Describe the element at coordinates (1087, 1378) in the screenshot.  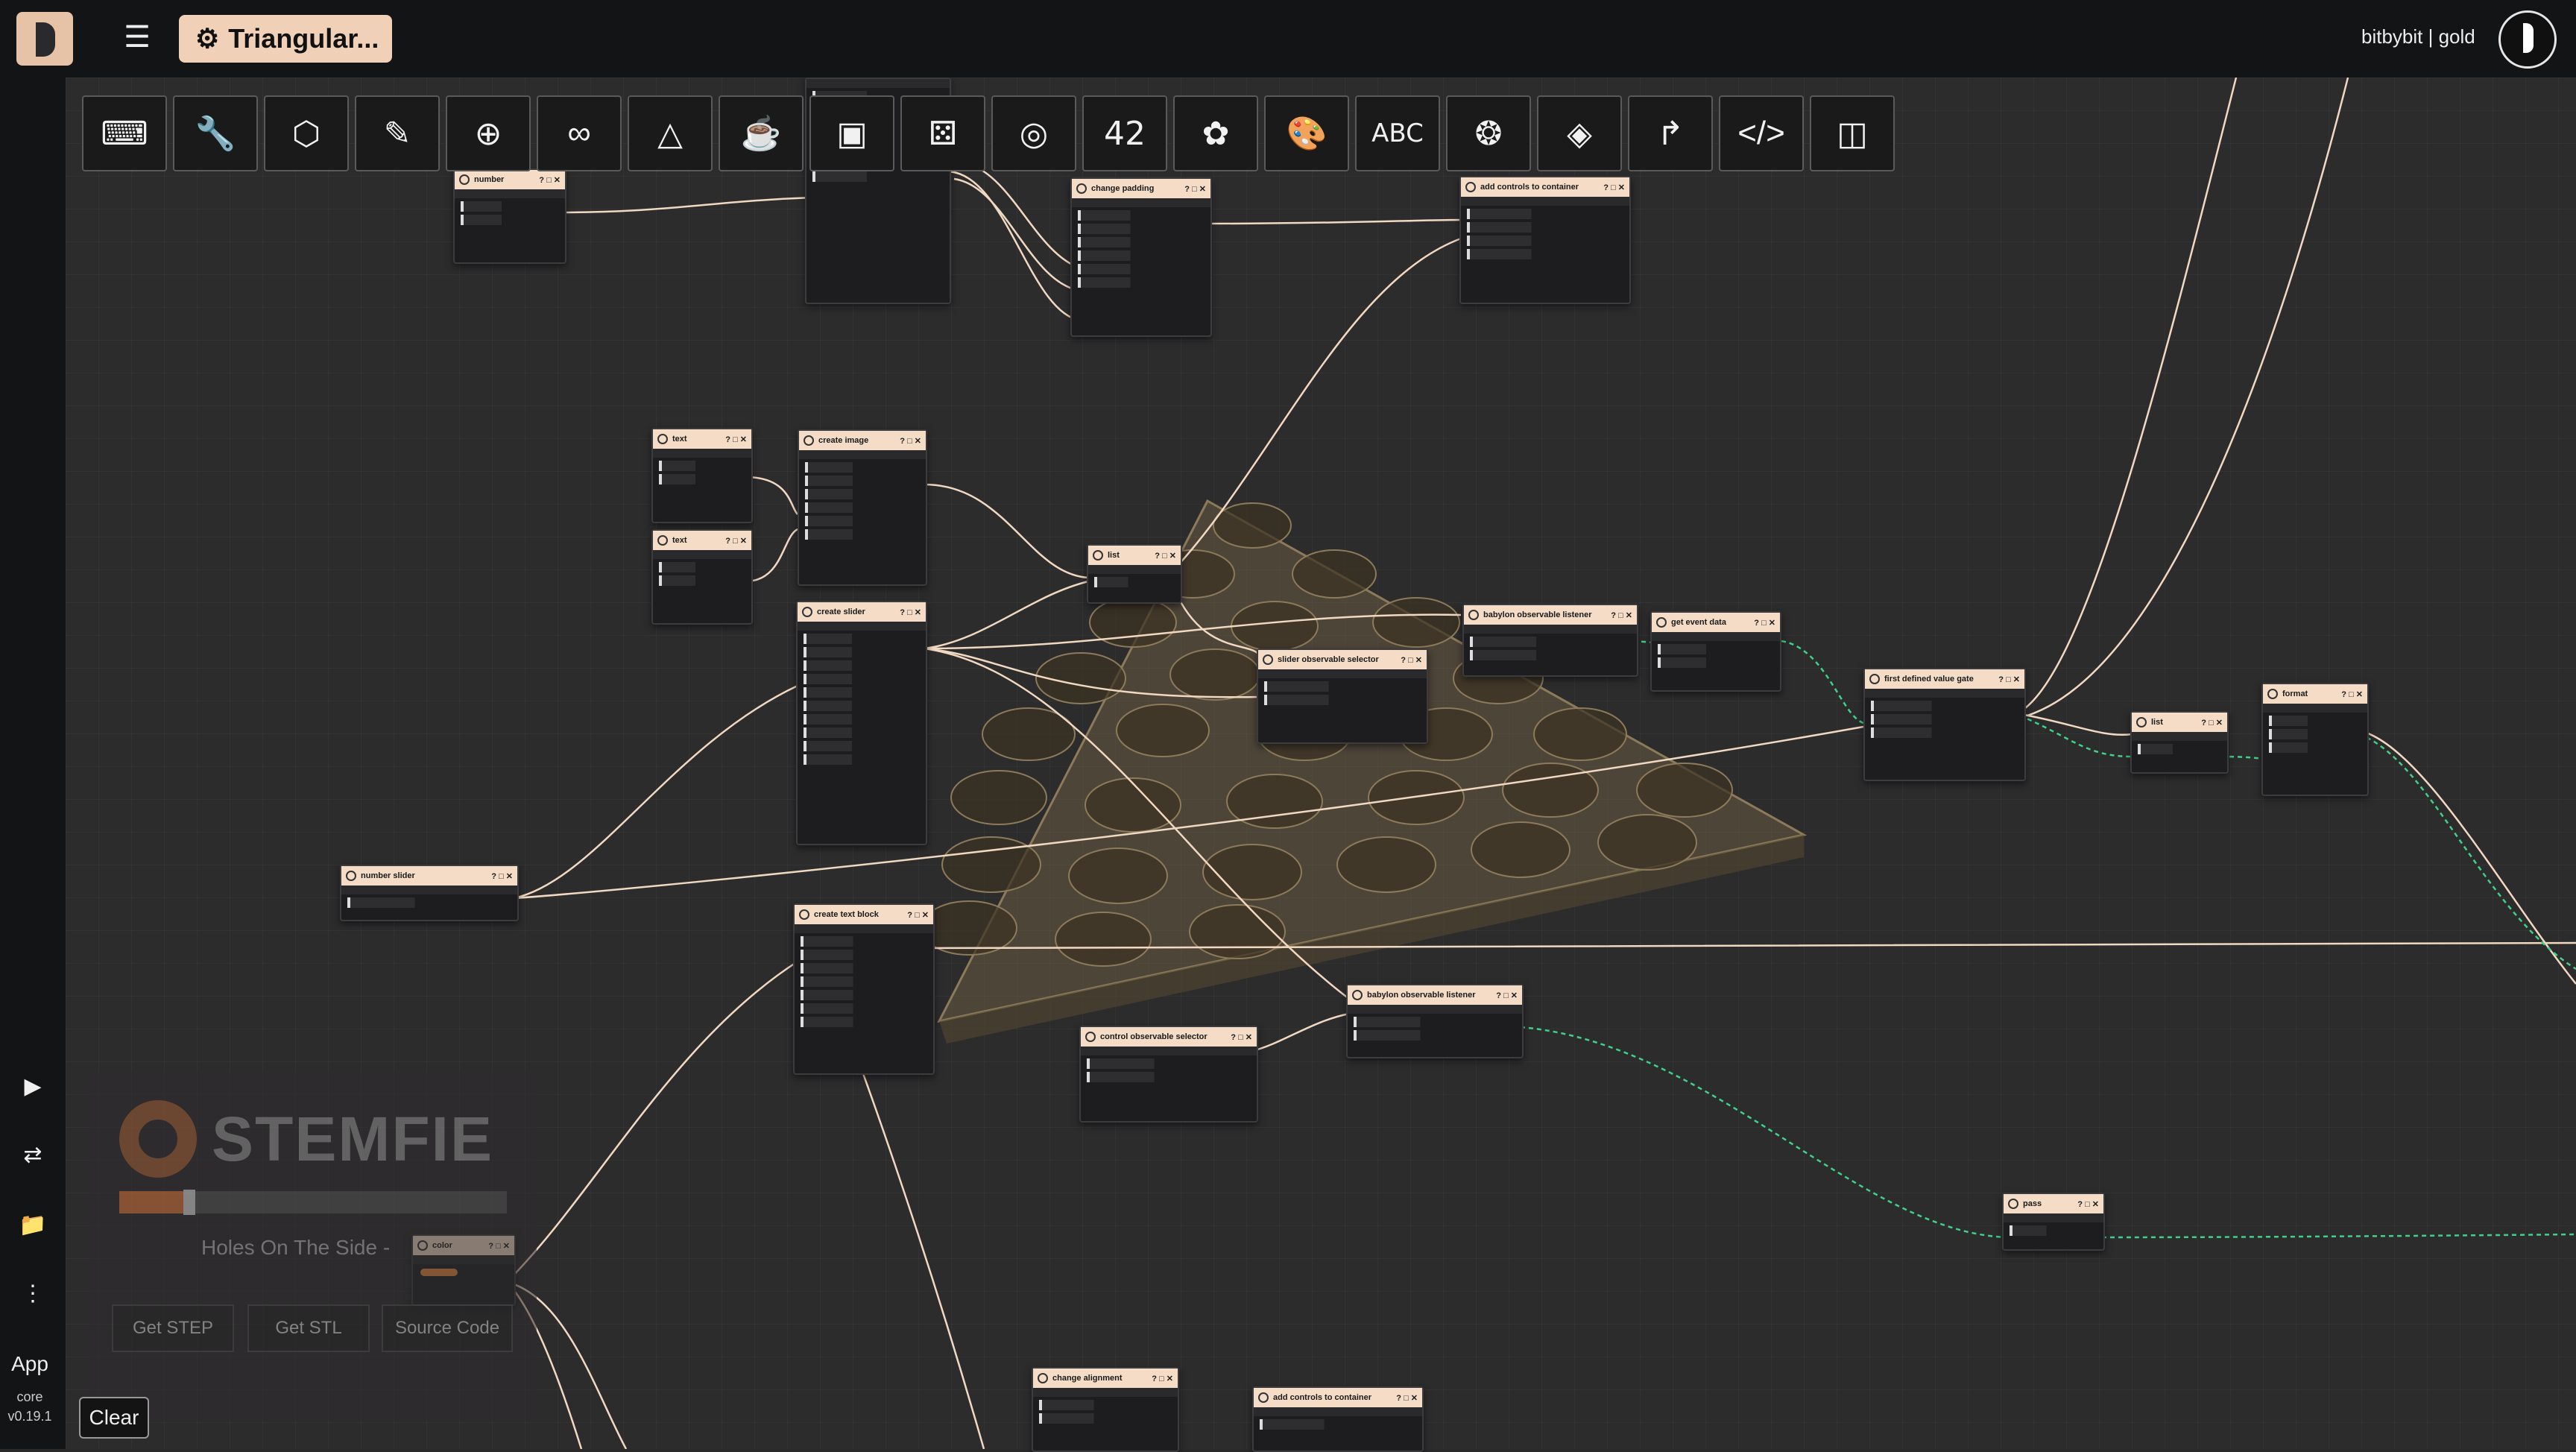
I see `node-title: change alignment` at that location.